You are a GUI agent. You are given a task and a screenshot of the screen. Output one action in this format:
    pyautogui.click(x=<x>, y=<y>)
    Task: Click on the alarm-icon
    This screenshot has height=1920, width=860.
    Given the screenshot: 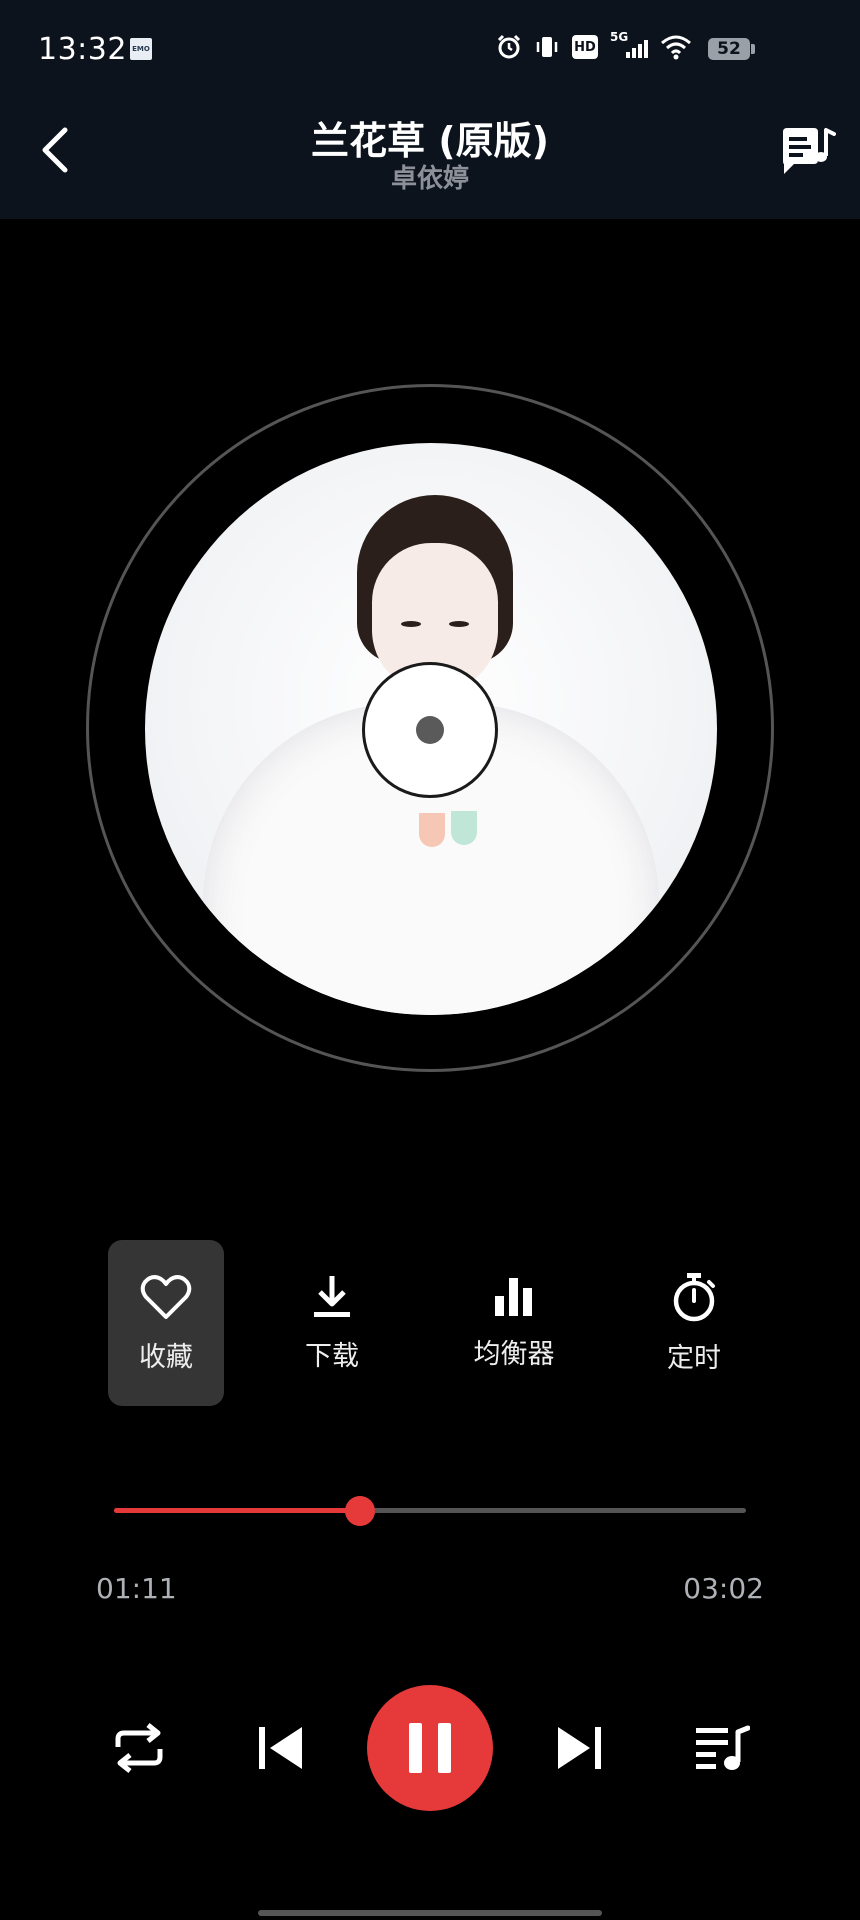 What is the action you would take?
    pyautogui.click(x=509, y=46)
    